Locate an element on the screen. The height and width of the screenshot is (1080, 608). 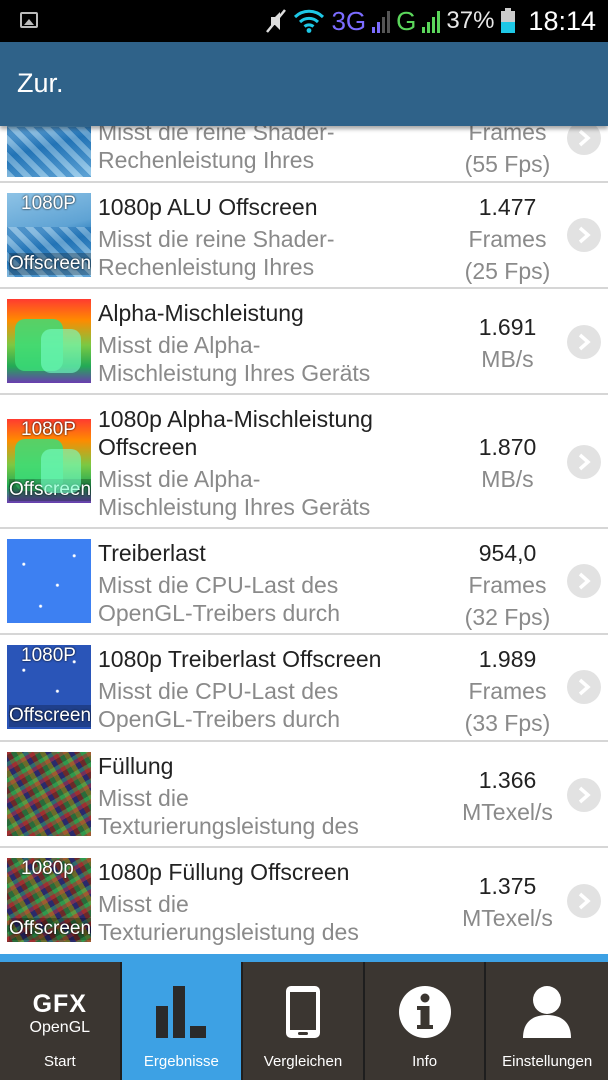
tab-label: Start is located at coordinates (59, 1061).